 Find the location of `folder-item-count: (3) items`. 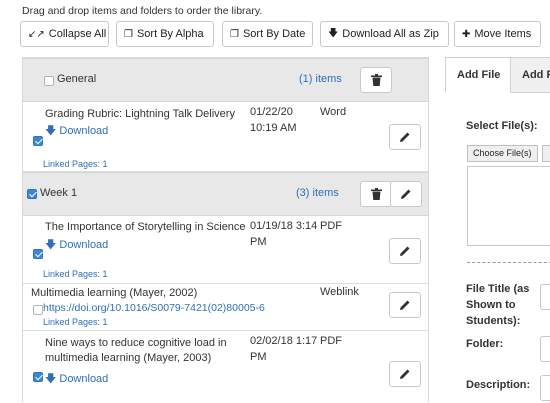

folder-item-count: (3) items is located at coordinates (317, 193).